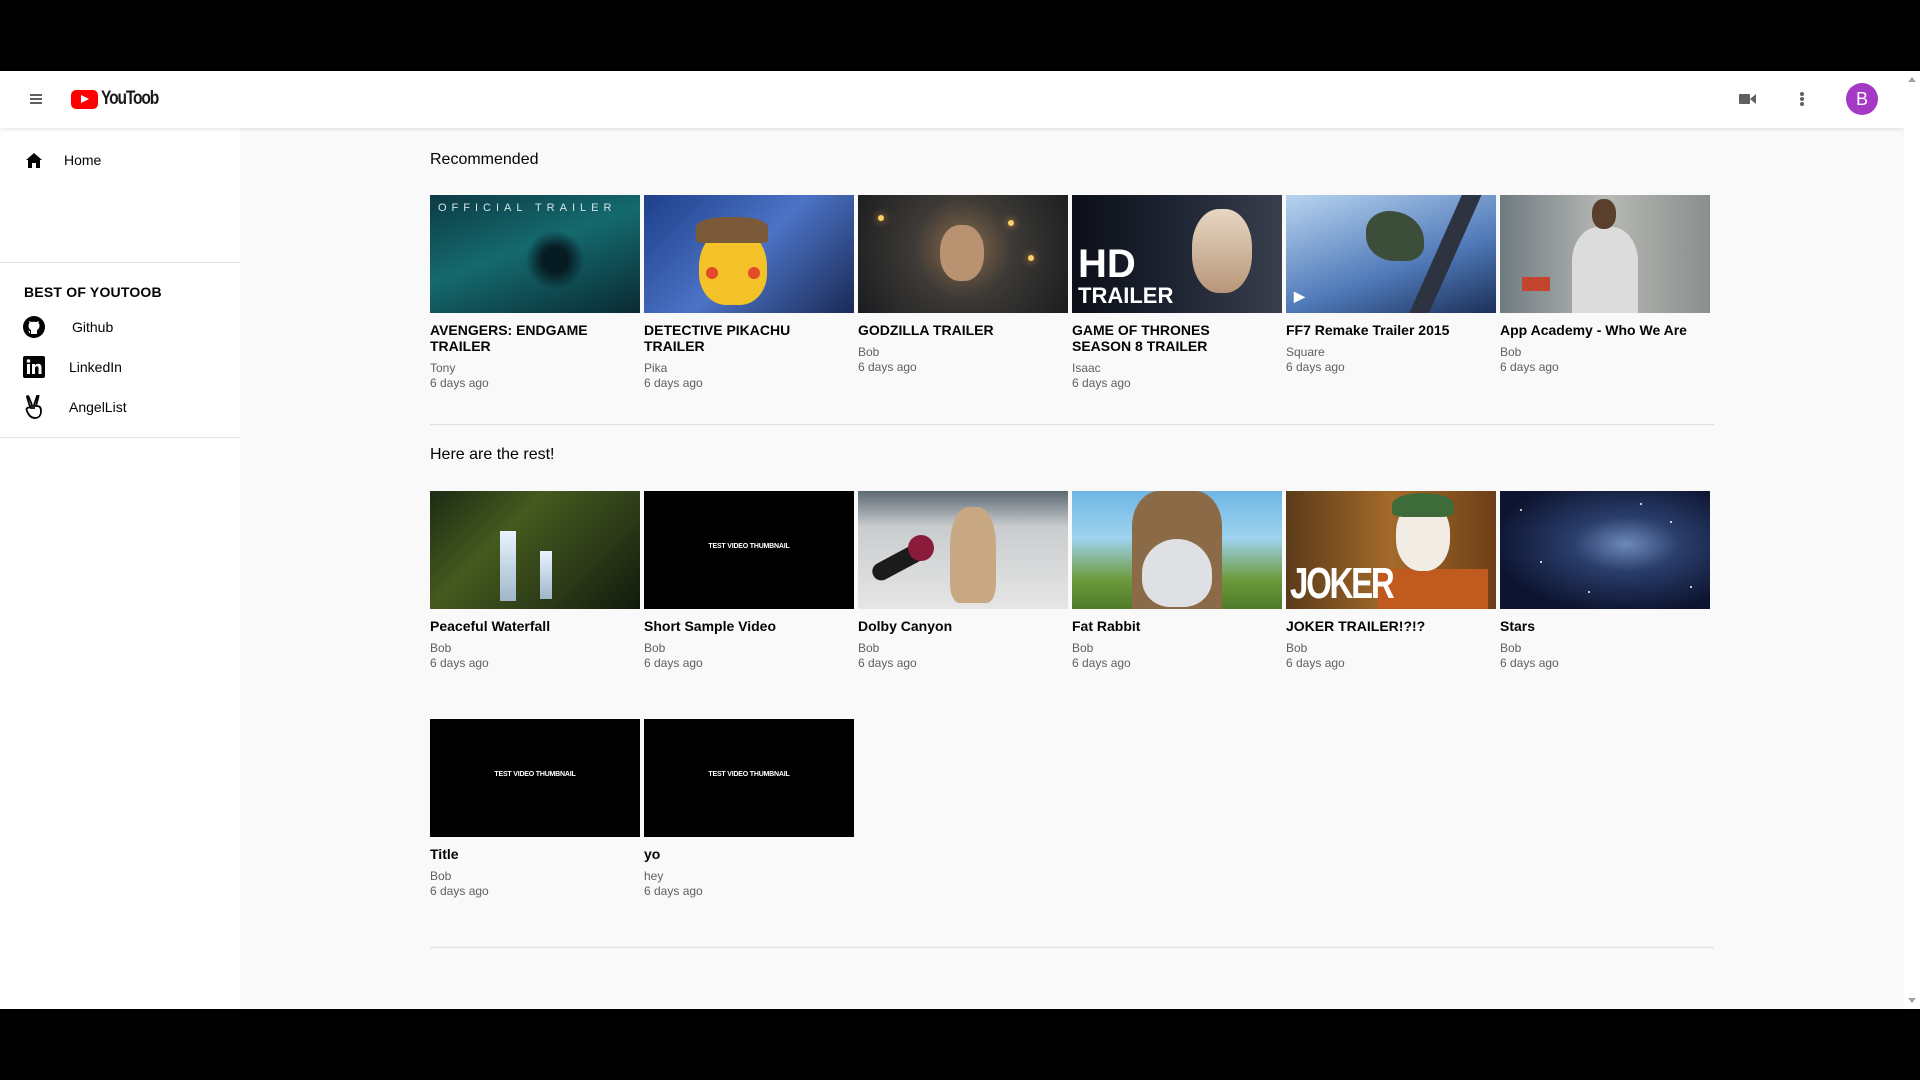  Describe the element at coordinates (1391, 550) in the screenshot. I see `video-thumbnail: JOKER` at that location.